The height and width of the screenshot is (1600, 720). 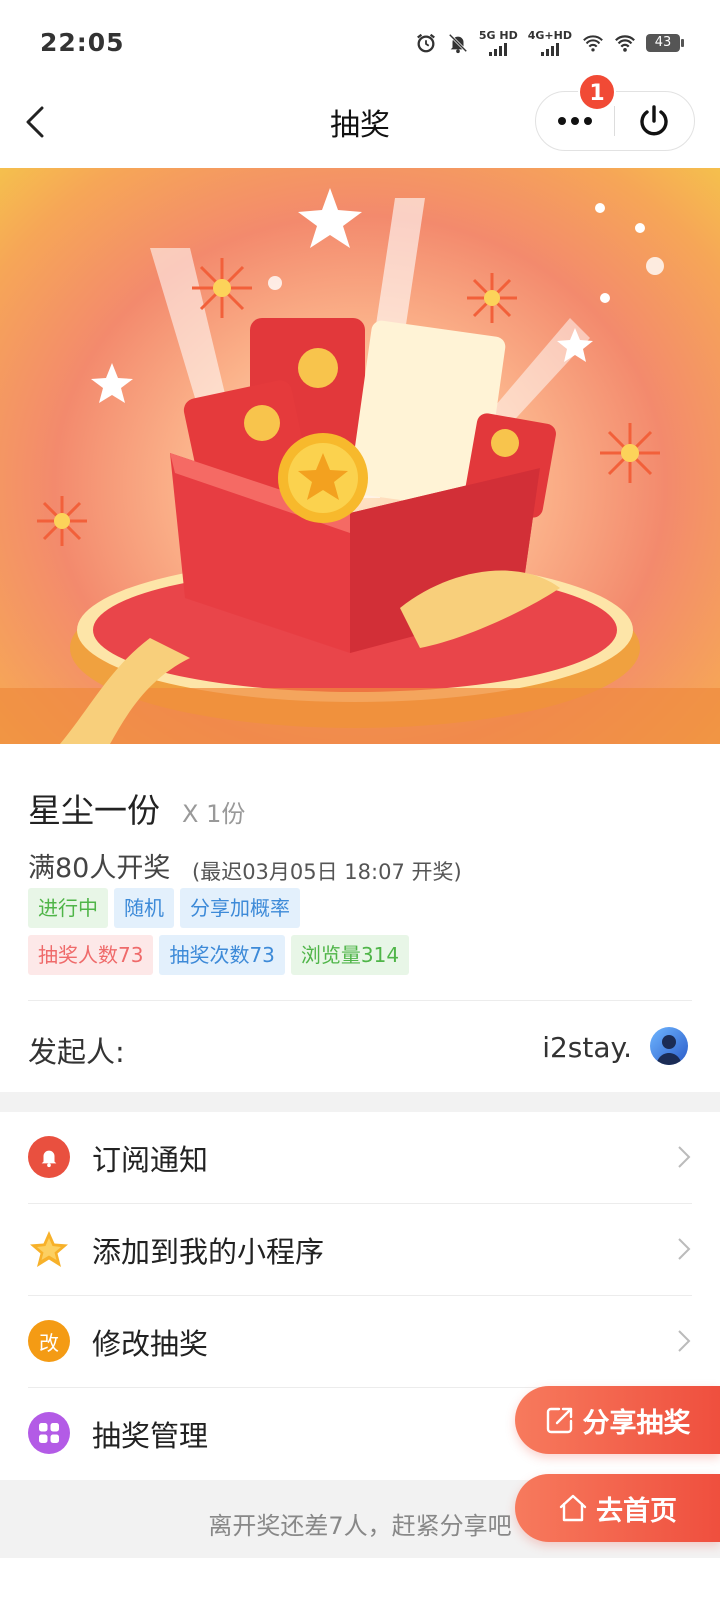 What do you see at coordinates (573, 1508) in the screenshot?
I see `home-icon` at bounding box center [573, 1508].